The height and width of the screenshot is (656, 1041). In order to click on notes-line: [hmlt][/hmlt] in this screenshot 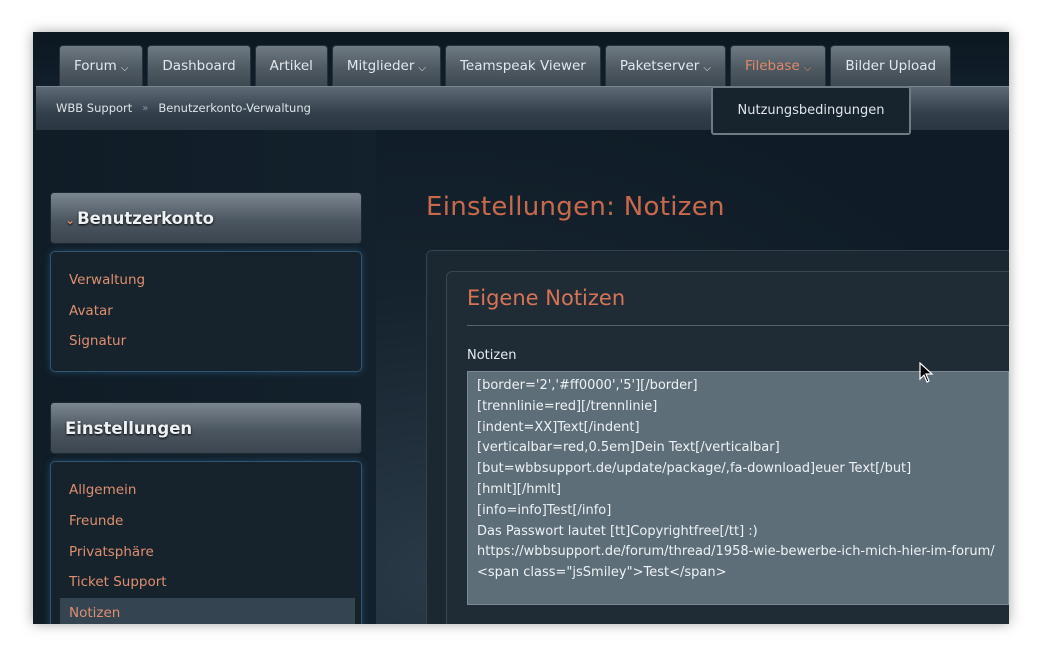, I will do `click(519, 489)`.